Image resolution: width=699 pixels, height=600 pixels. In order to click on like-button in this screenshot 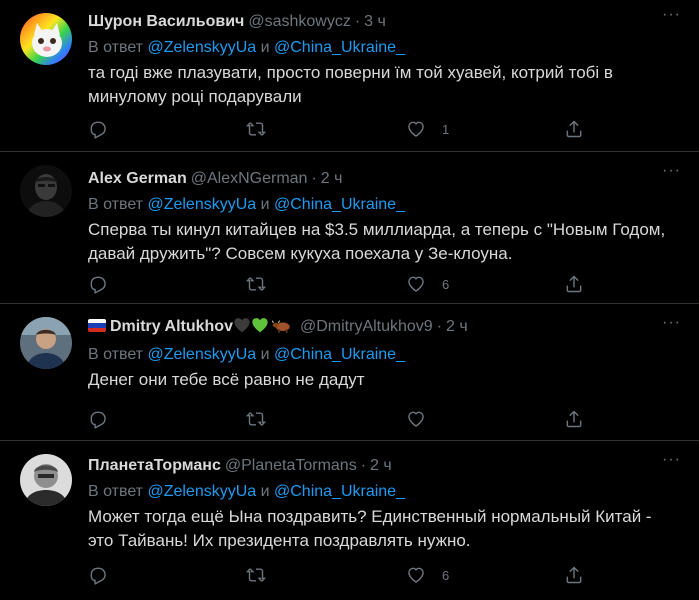, I will do `click(424, 419)`.